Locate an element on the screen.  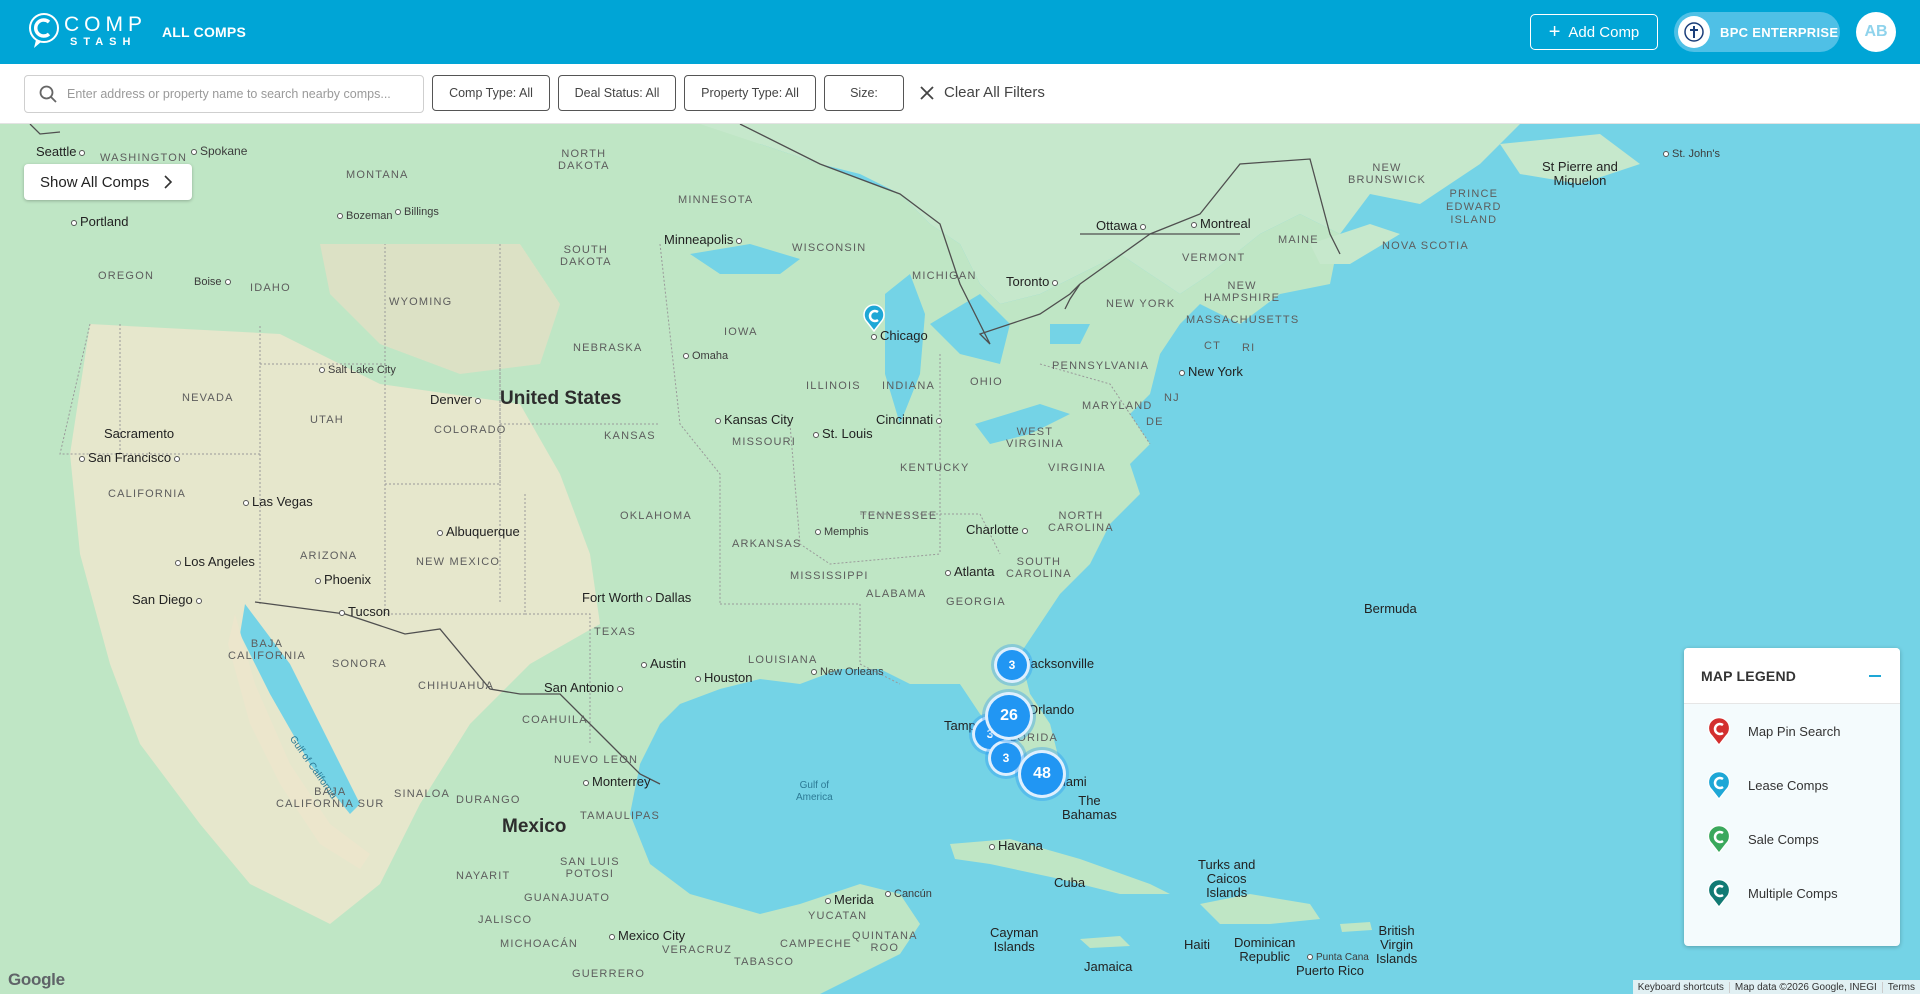
city-label: St. Louis is located at coordinates (841, 433).